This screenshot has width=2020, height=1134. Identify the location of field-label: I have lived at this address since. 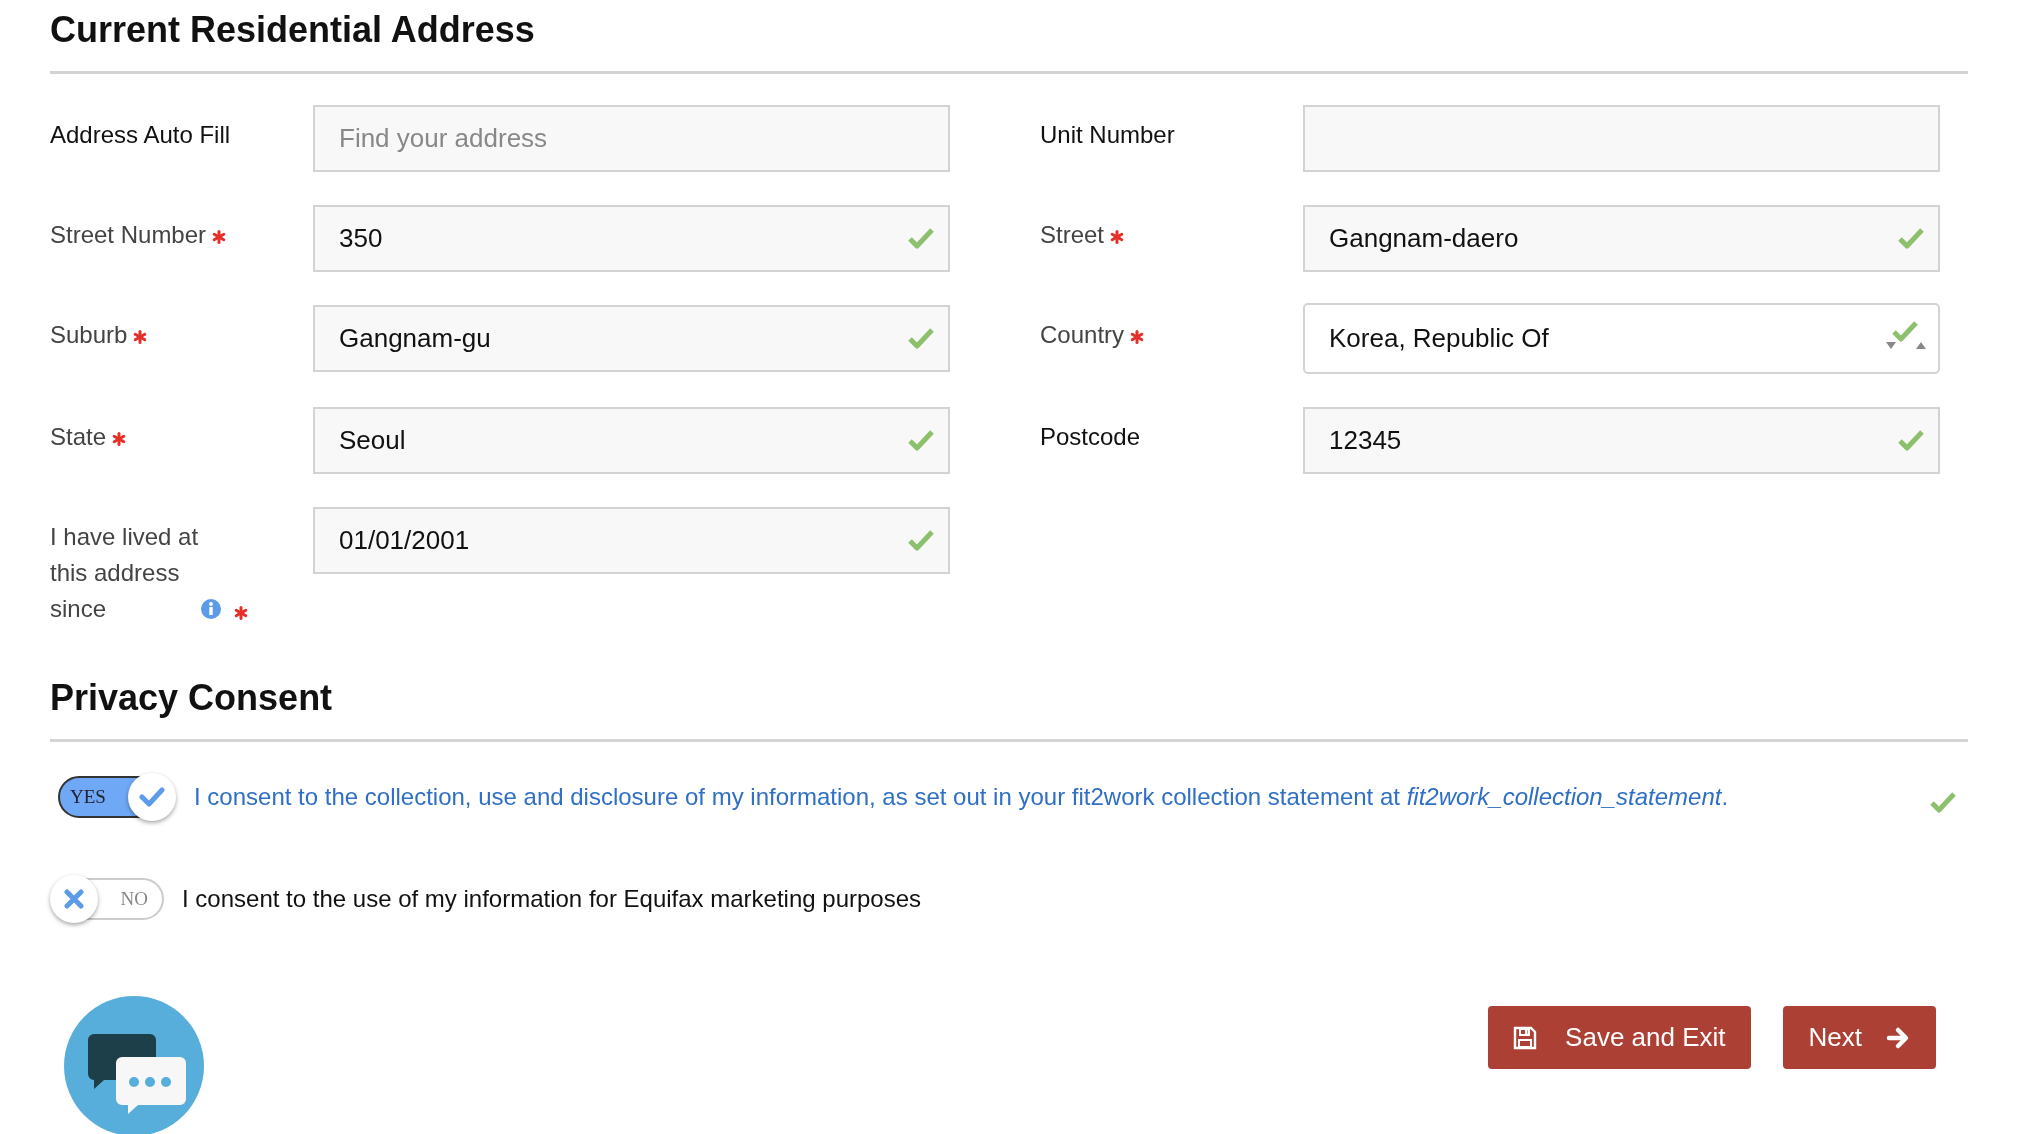
(125, 573).